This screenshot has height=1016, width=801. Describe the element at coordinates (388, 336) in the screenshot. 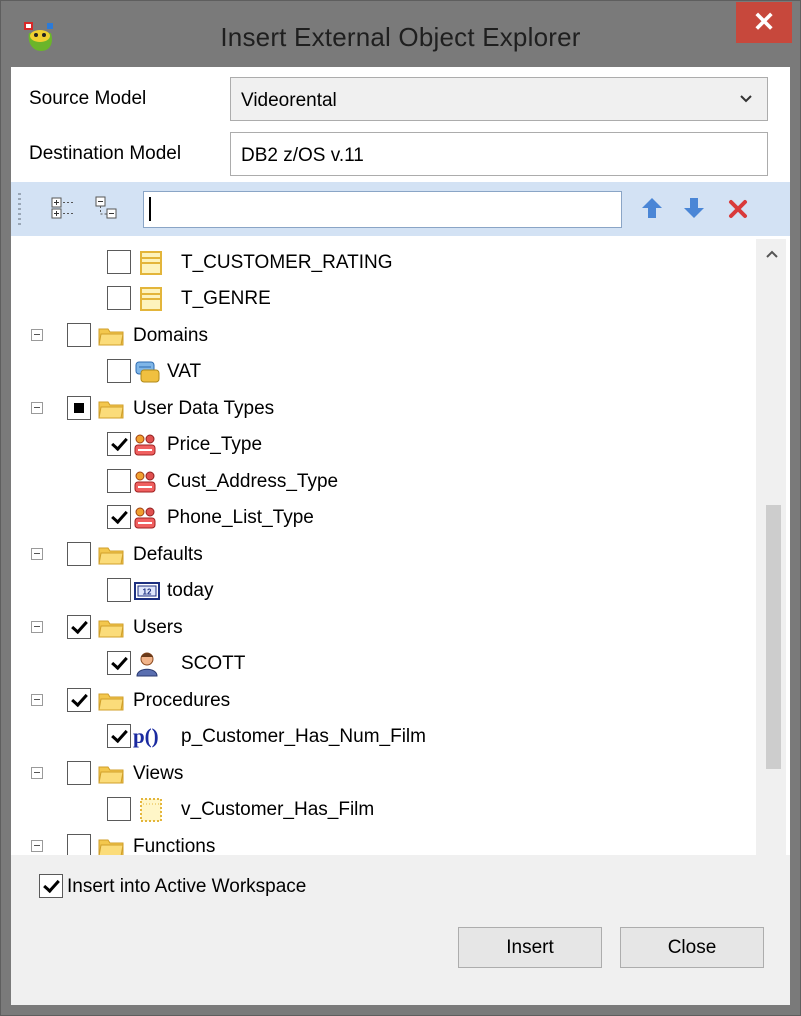

I see `tree-folder-domains: Domains` at that location.